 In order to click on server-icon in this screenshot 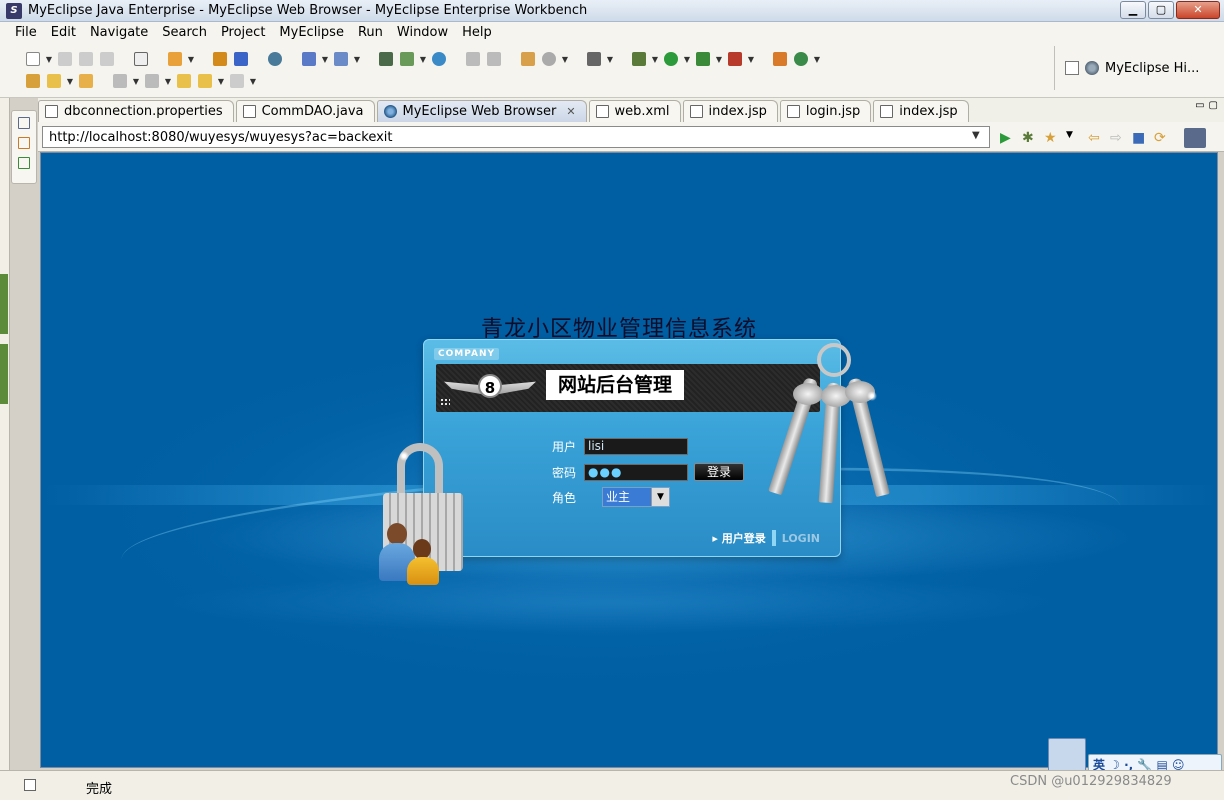, I will do `click(407, 59)`.